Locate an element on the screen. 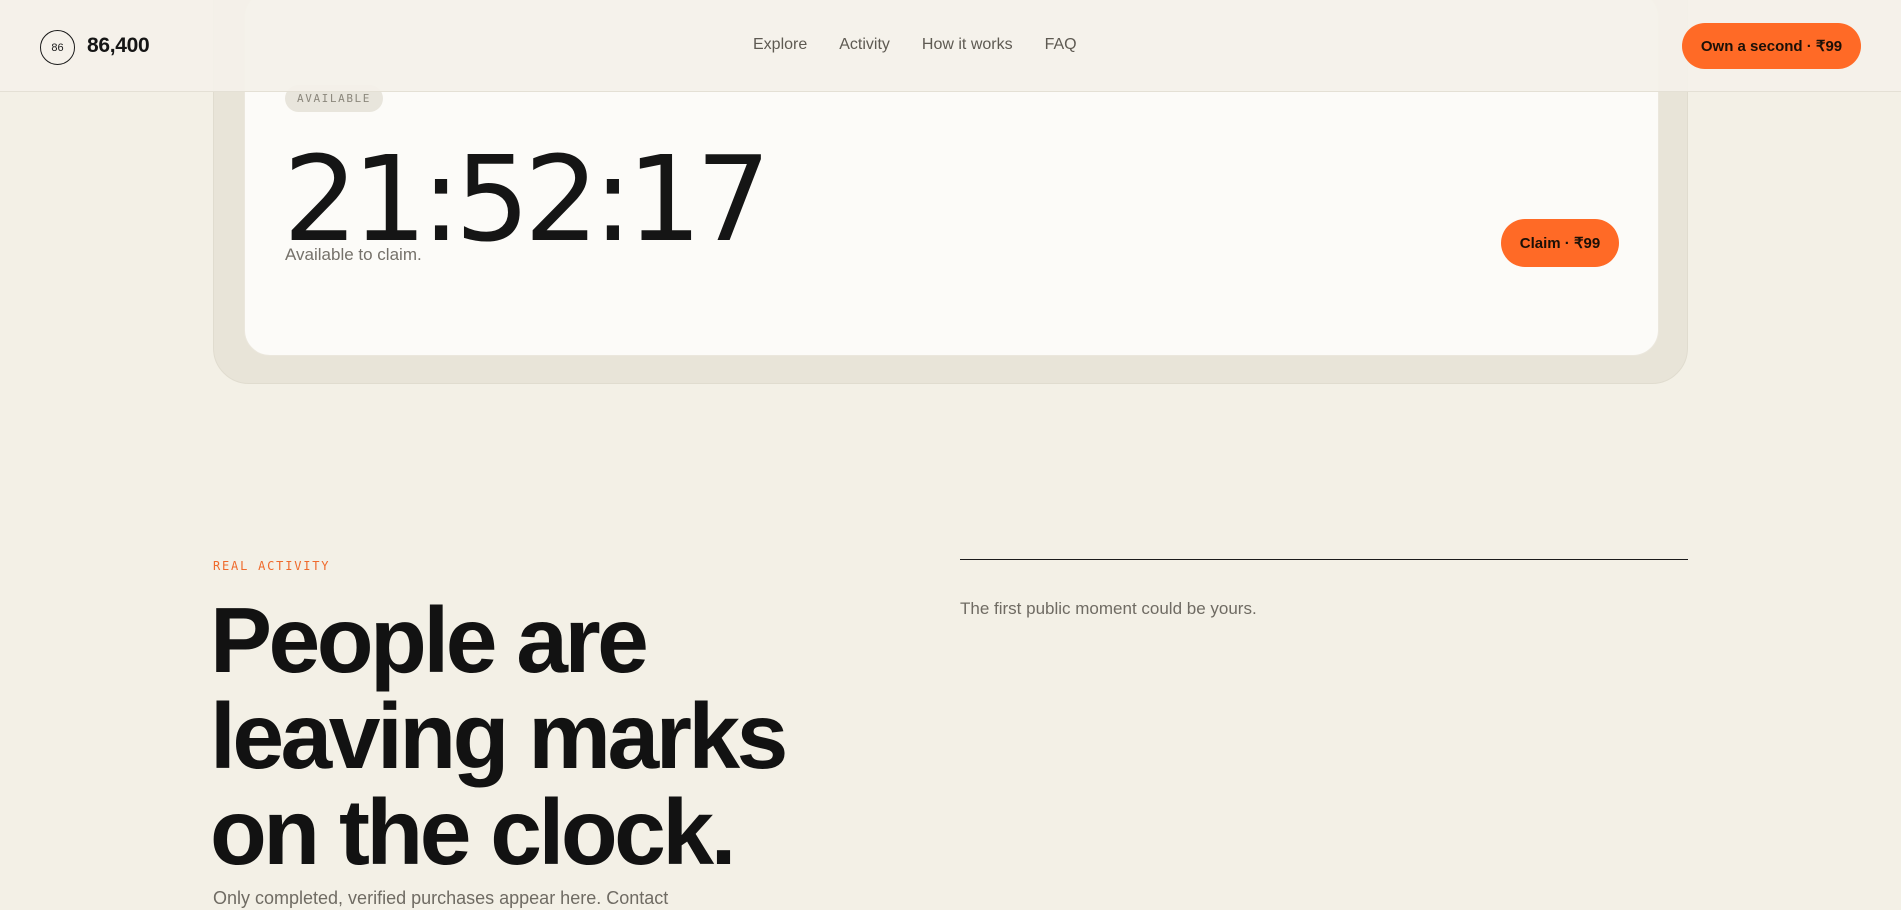  divider is located at coordinates (1324, 559).